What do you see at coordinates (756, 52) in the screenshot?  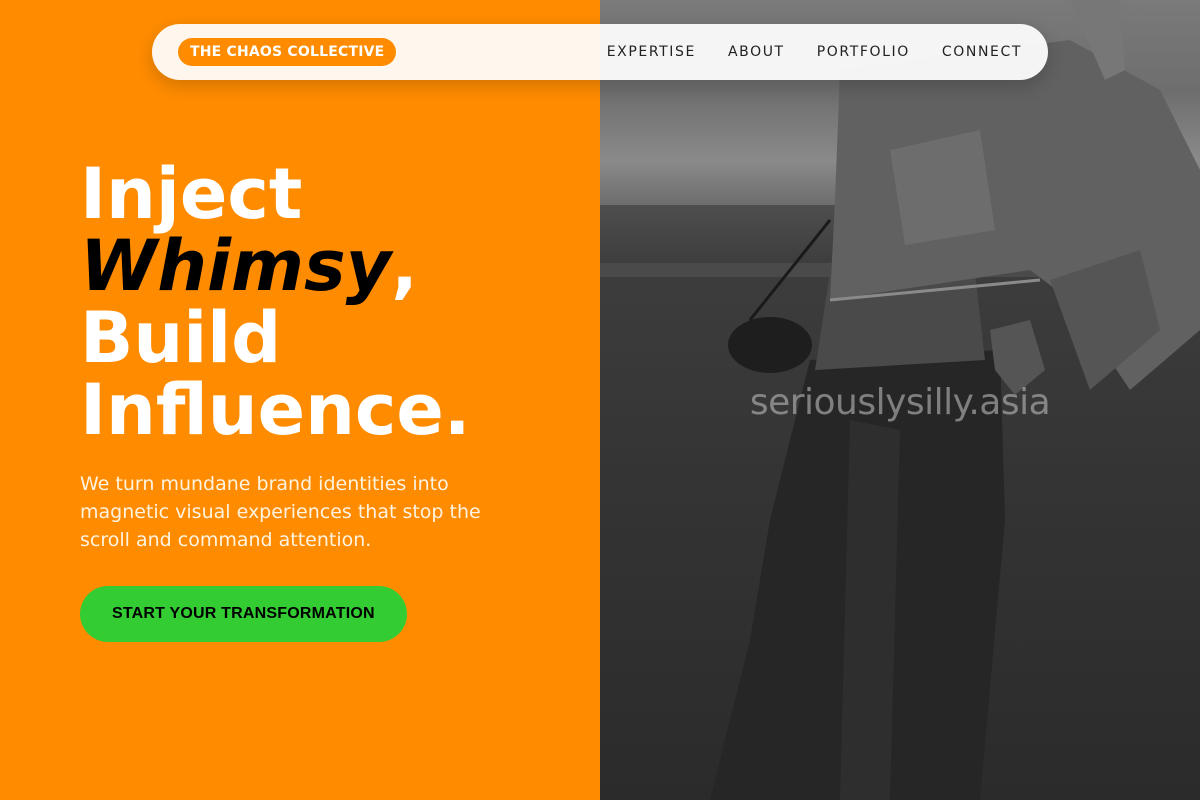 I see `nav-link-about: ABOUT` at bounding box center [756, 52].